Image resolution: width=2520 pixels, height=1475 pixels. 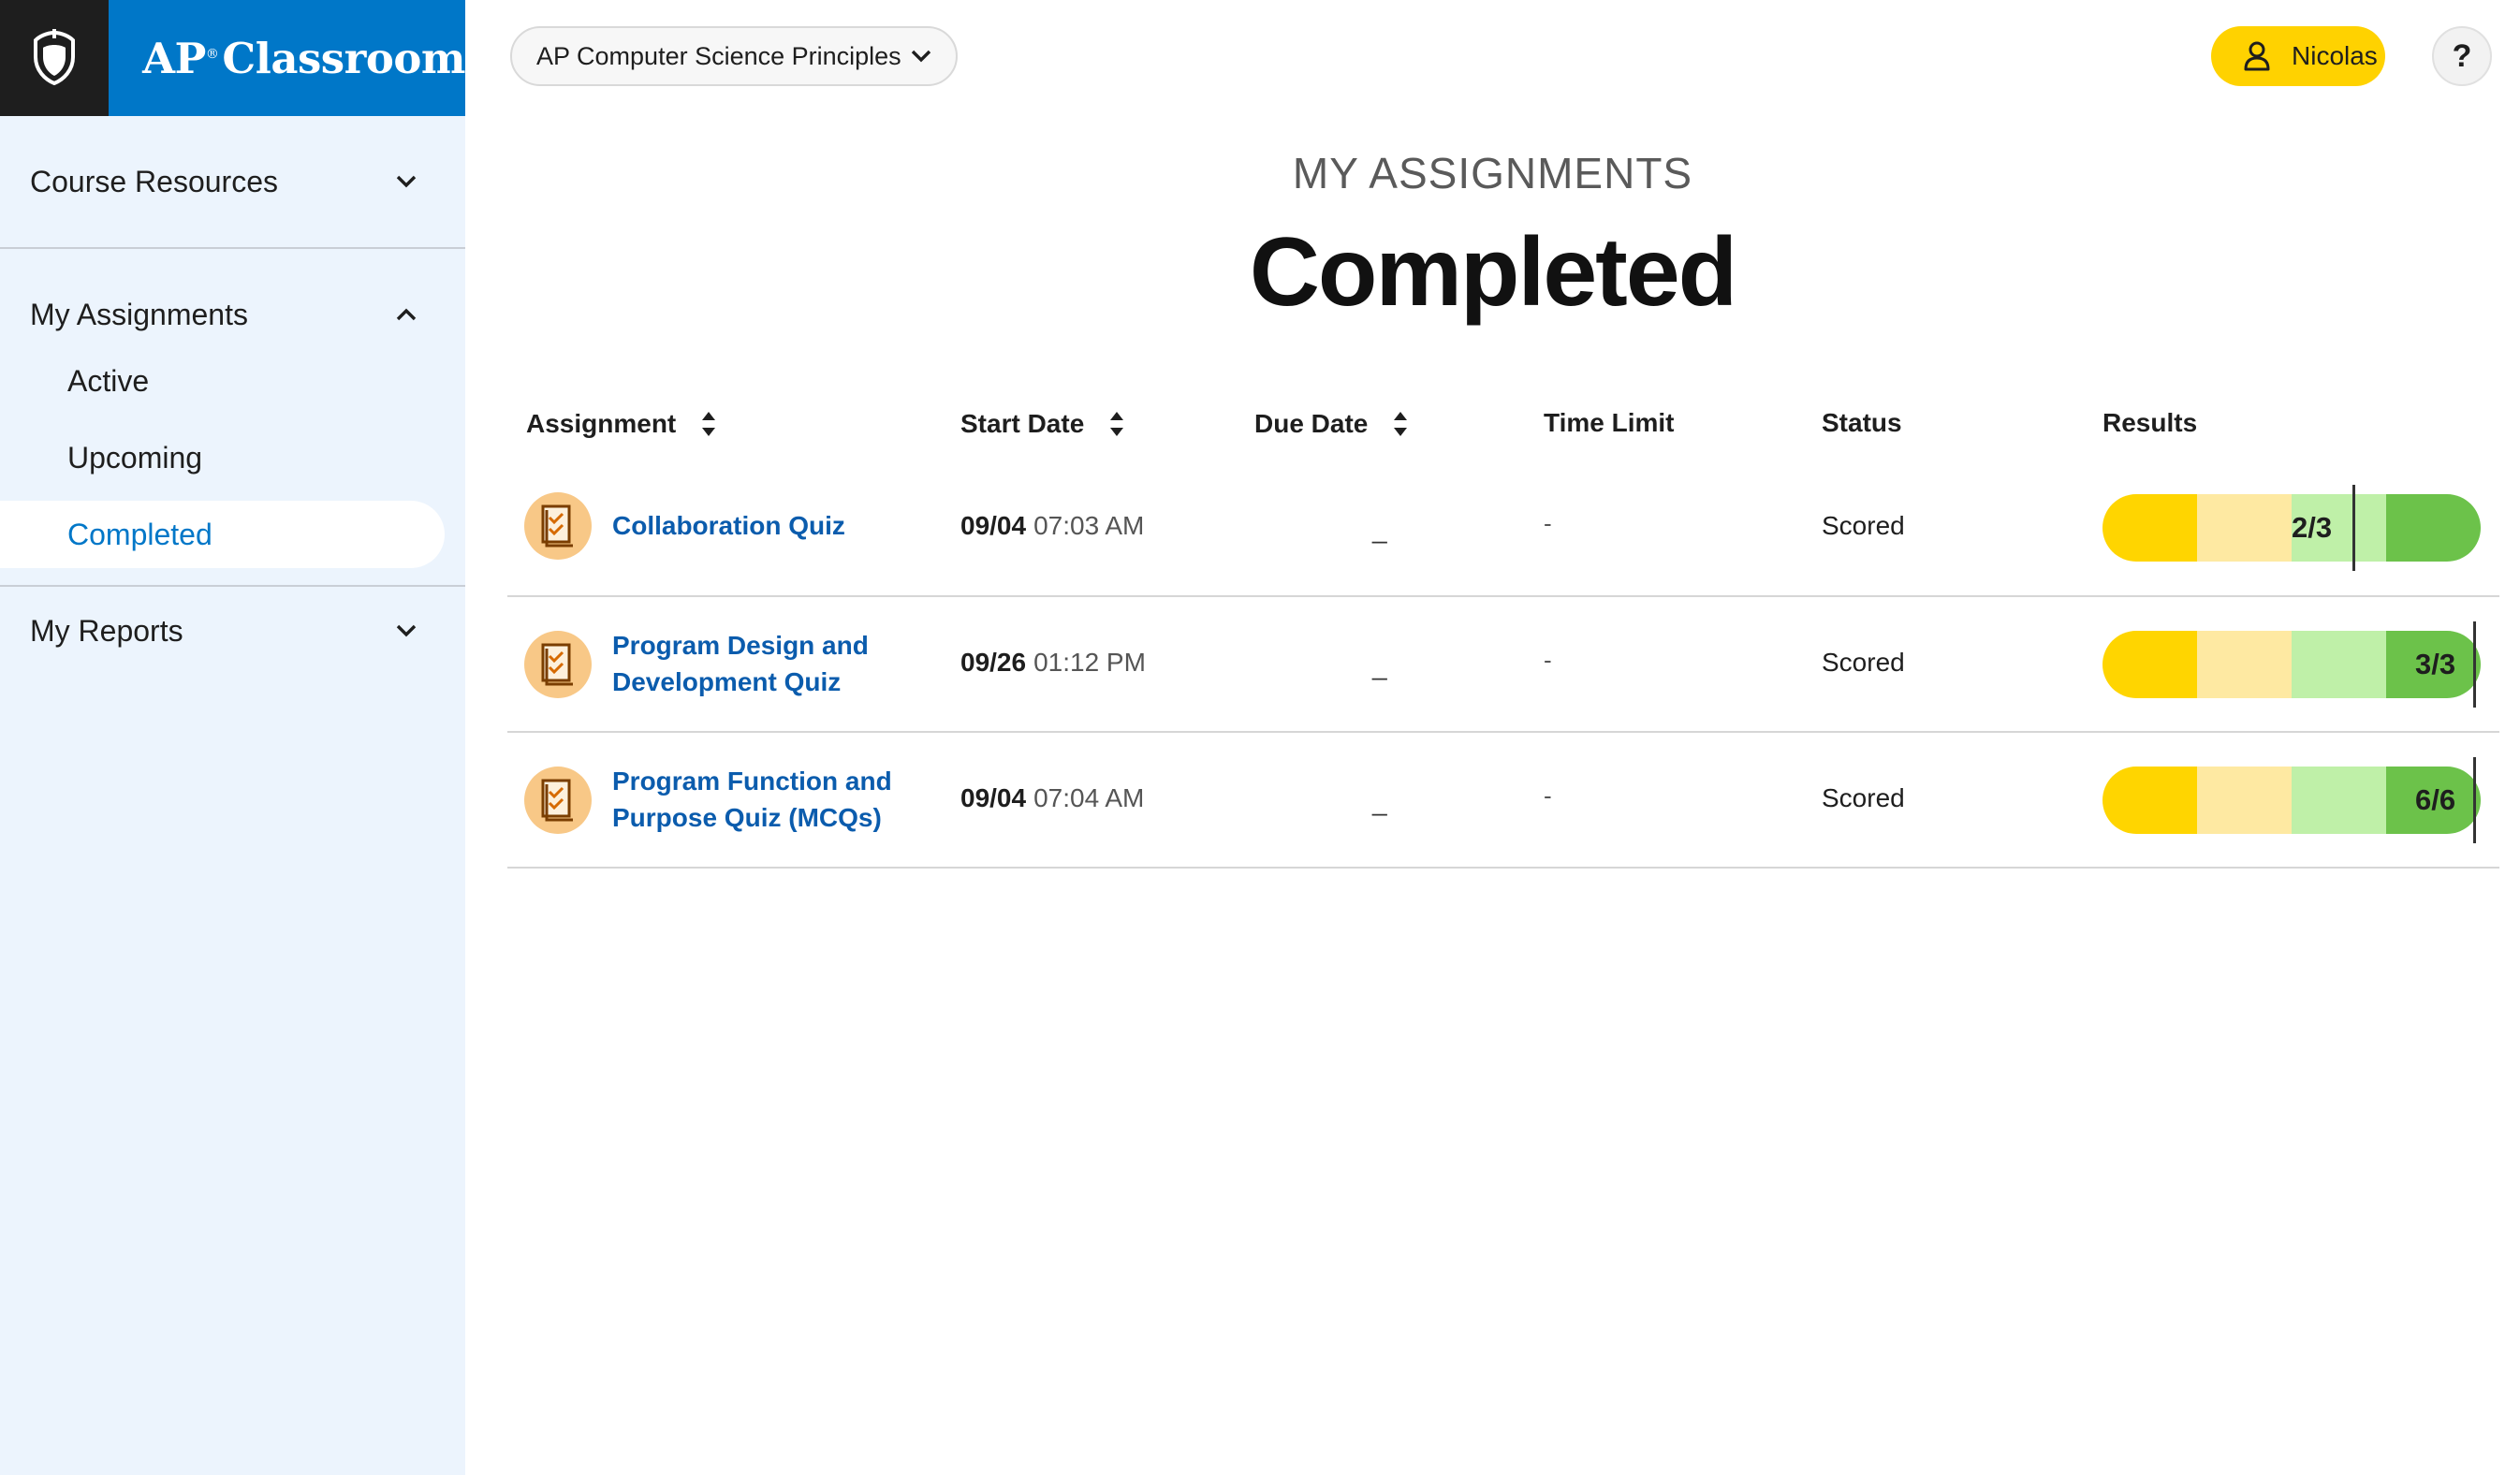 What do you see at coordinates (106, 630) in the screenshot?
I see `nav-section-label: My Reports` at bounding box center [106, 630].